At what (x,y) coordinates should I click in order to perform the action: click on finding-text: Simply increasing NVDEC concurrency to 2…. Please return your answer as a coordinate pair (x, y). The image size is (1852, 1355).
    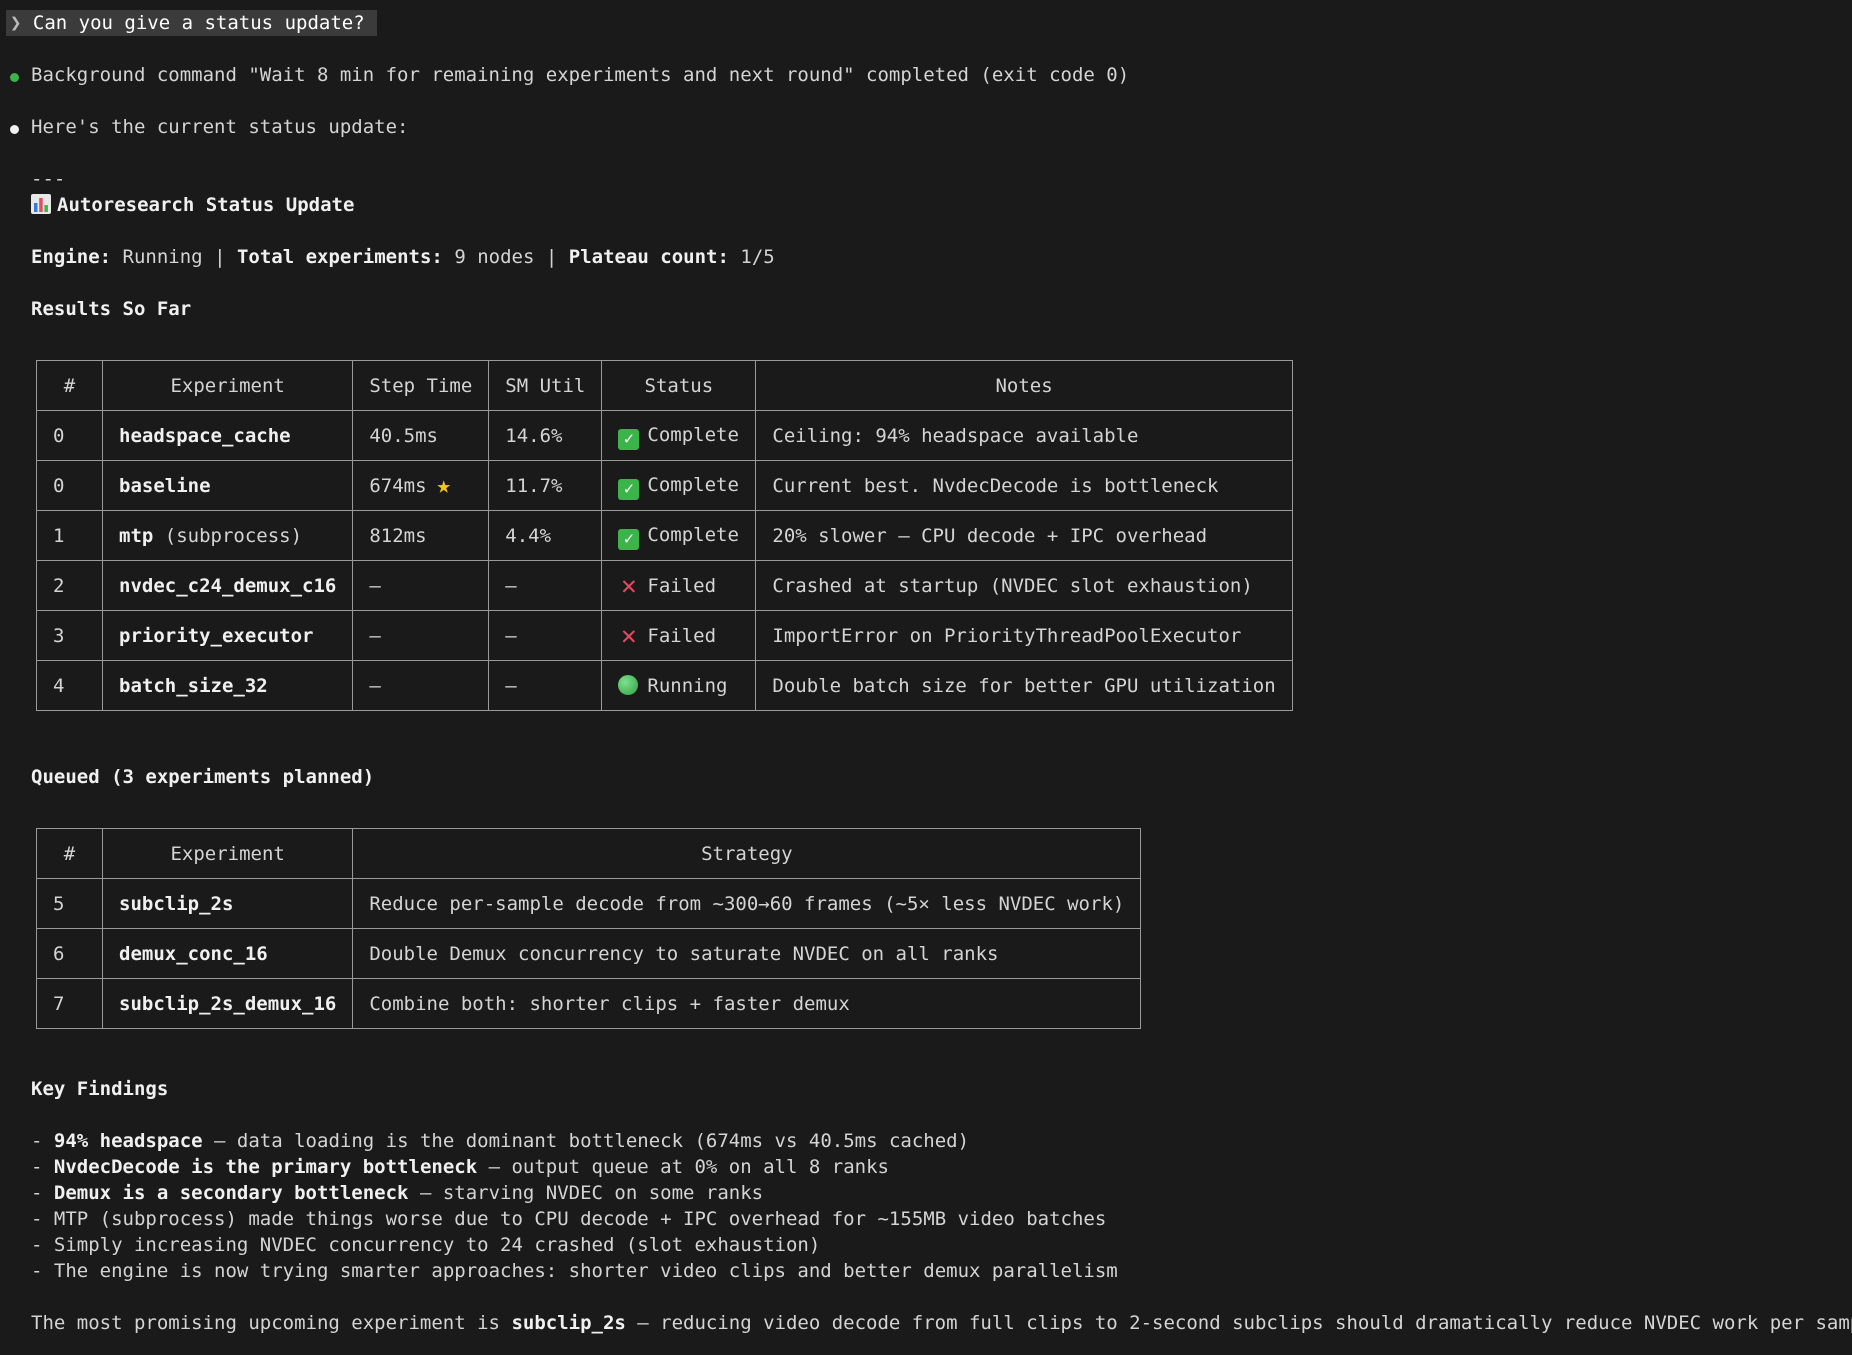
    Looking at the image, I should click on (437, 1245).